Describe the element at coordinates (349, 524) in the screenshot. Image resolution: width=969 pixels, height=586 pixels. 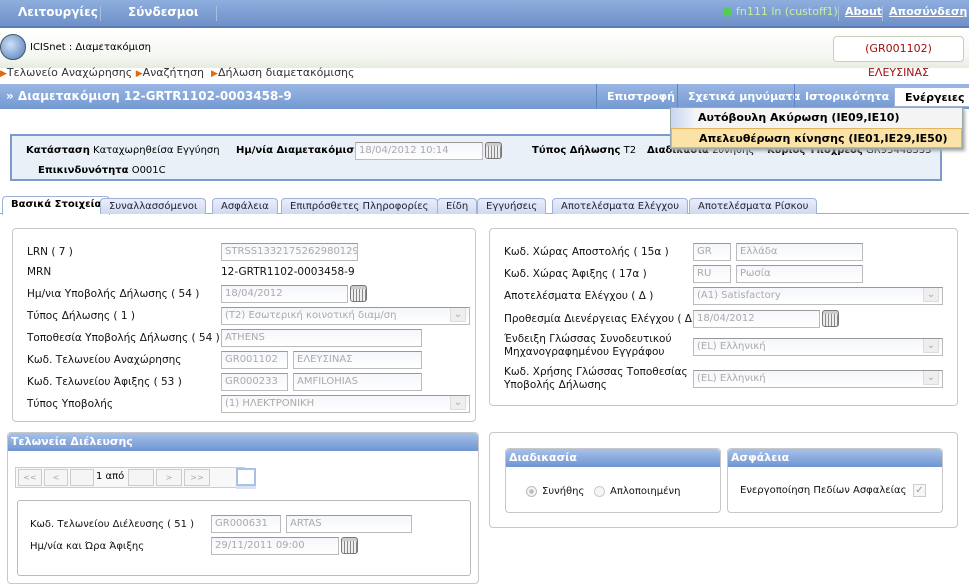
I see `transit-office-name-field: ARTAS` at that location.